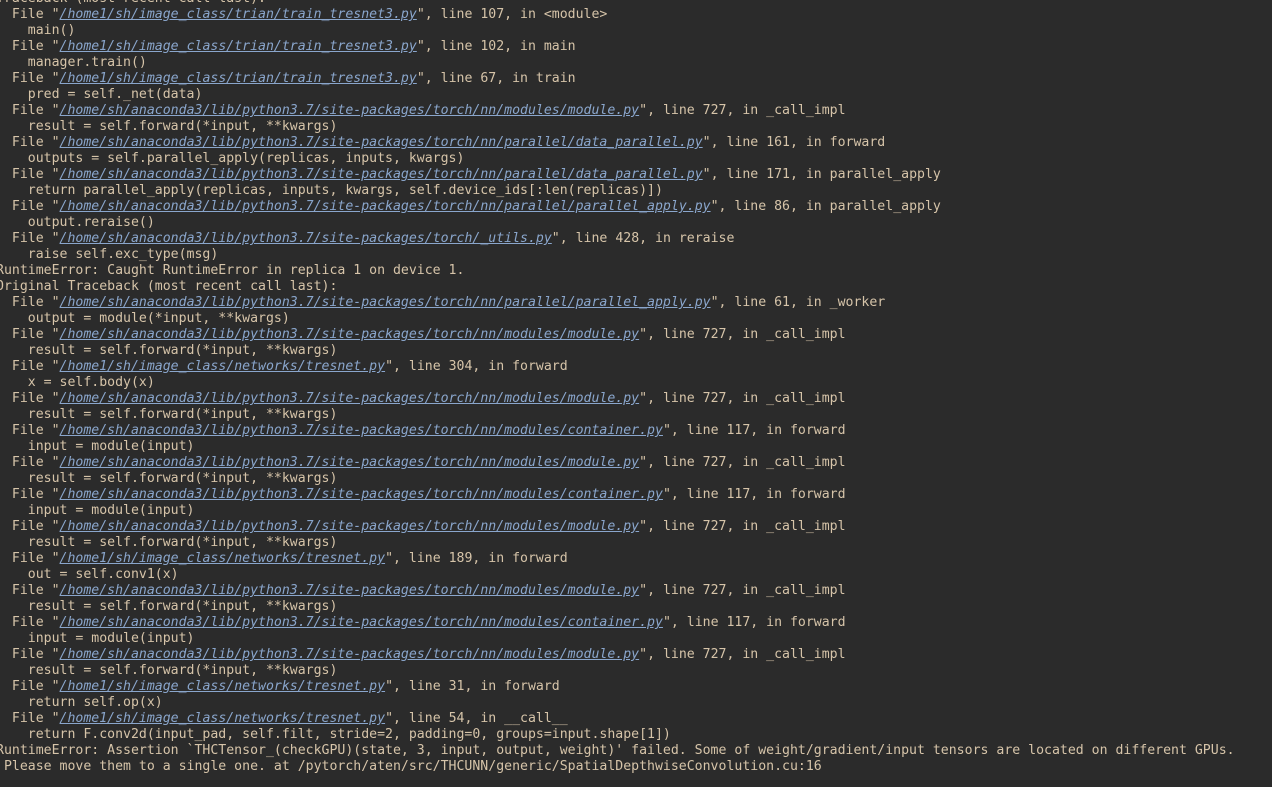 This screenshot has height=787, width=1272. What do you see at coordinates (636, 3) in the screenshot?
I see `terminal-line: Traceback (most recent call last):` at bounding box center [636, 3].